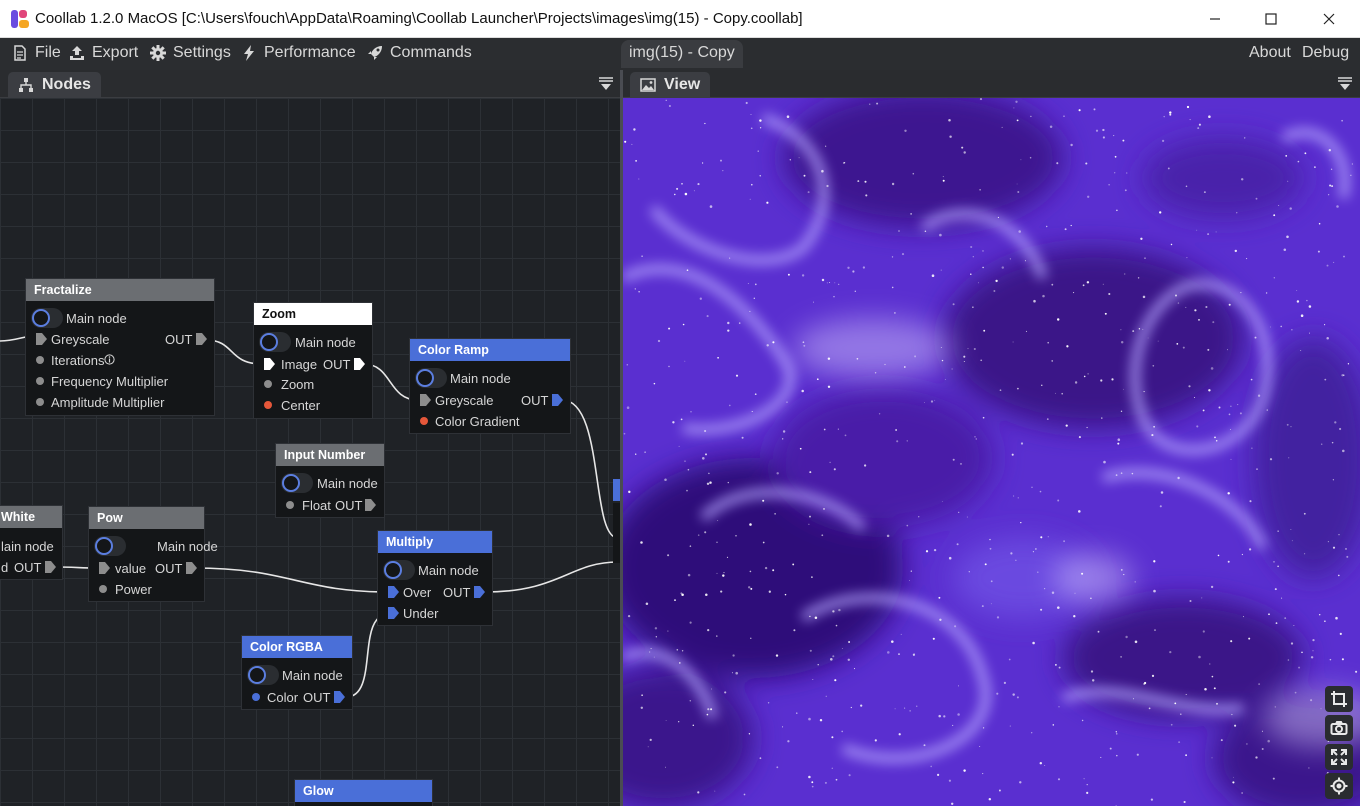 This screenshot has height=806, width=1360. Describe the element at coordinates (1270, 53) in the screenshot. I see `menu-about: About` at that location.